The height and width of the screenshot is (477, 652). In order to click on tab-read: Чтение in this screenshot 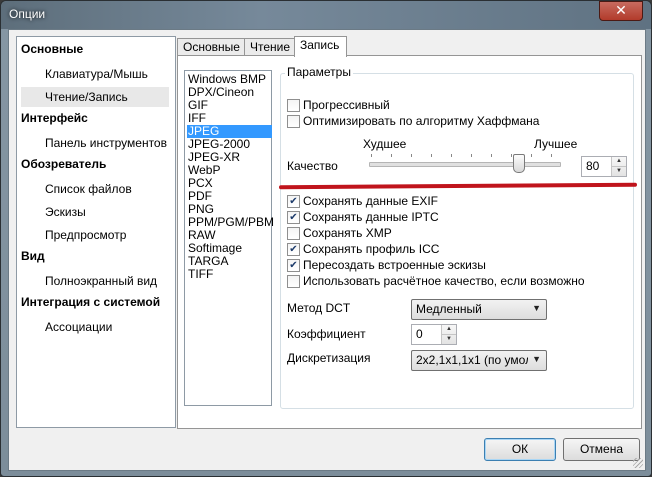, I will do `click(270, 47)`.